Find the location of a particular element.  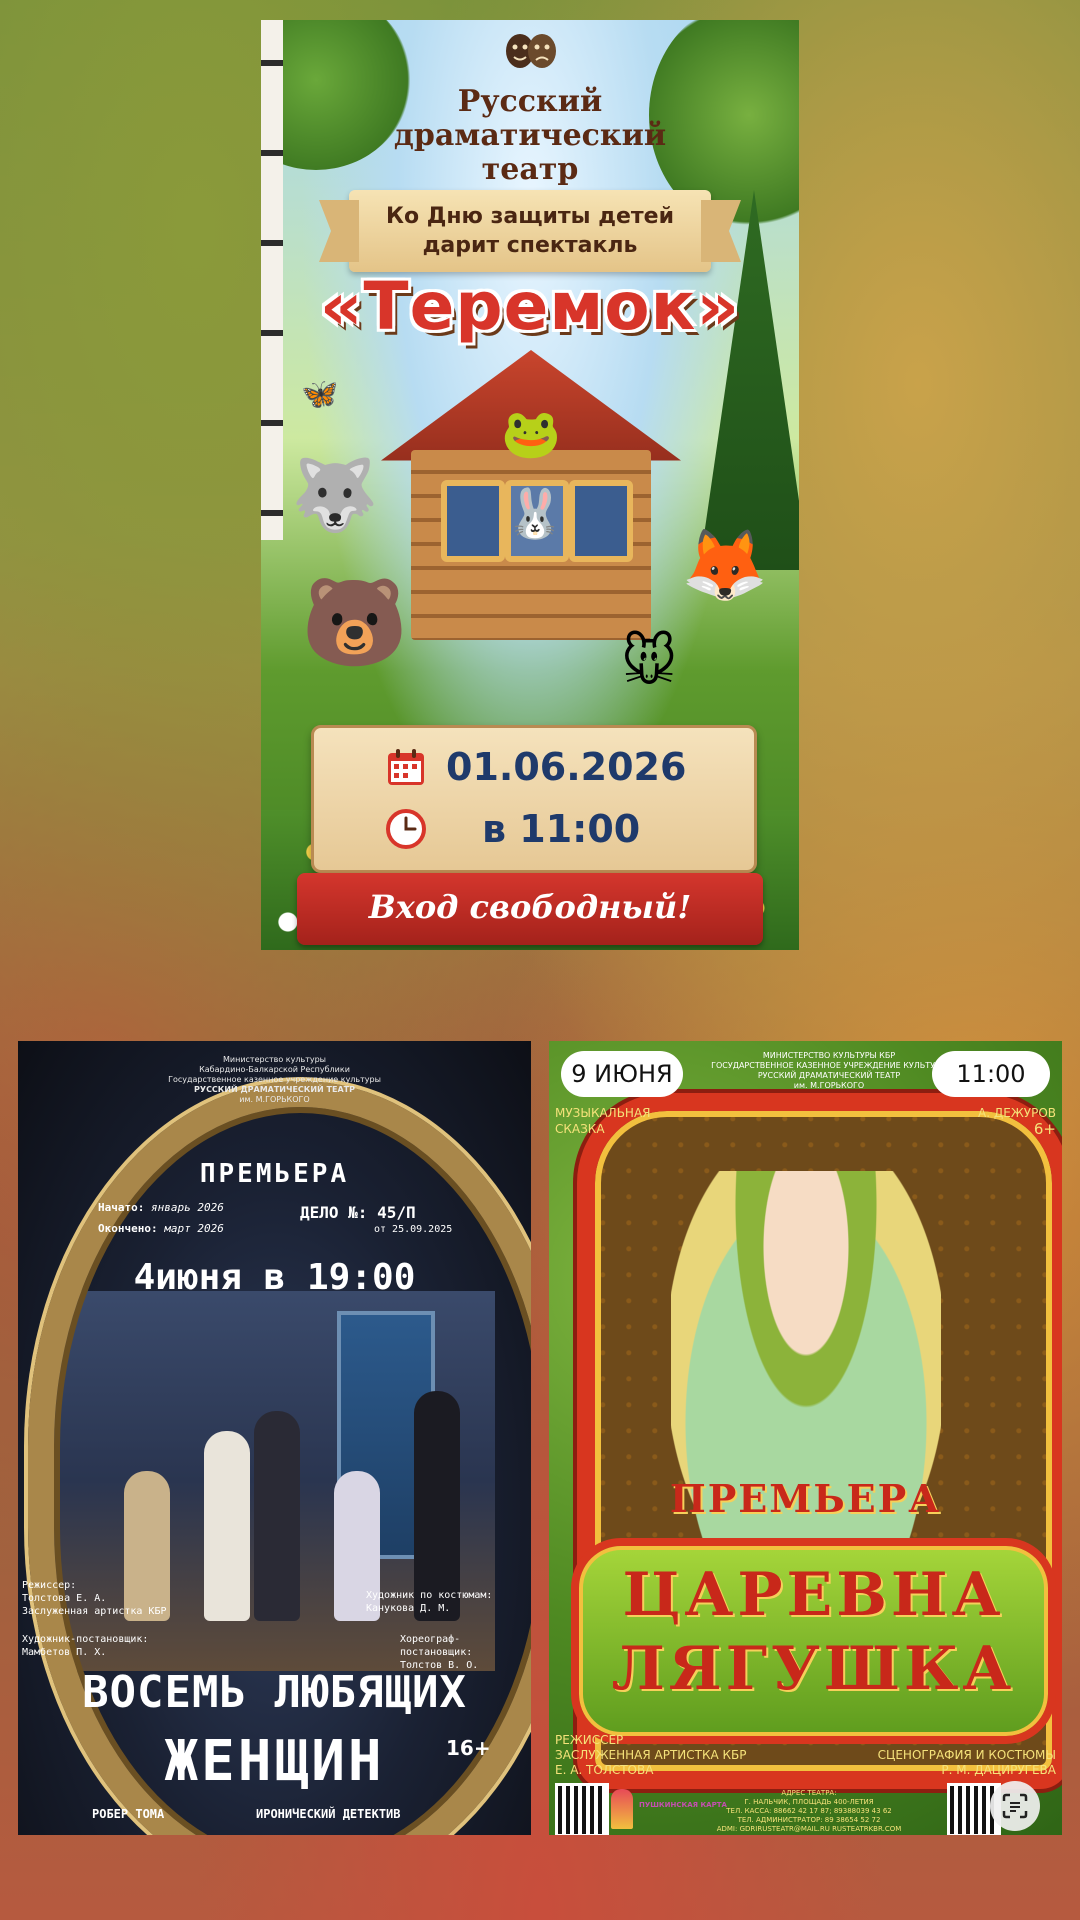

princess-illustration is located at coordinates (806, 1381).